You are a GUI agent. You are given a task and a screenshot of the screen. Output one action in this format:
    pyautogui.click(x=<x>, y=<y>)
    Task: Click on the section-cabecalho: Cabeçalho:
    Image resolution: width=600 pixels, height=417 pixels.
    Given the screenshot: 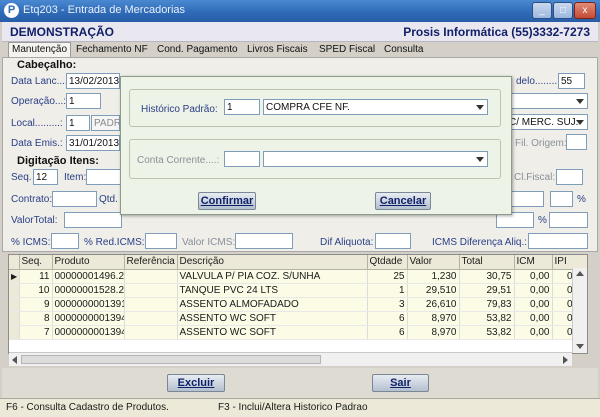 What is the action you would take?
    pyautogui.click(x=47, y=65)
    